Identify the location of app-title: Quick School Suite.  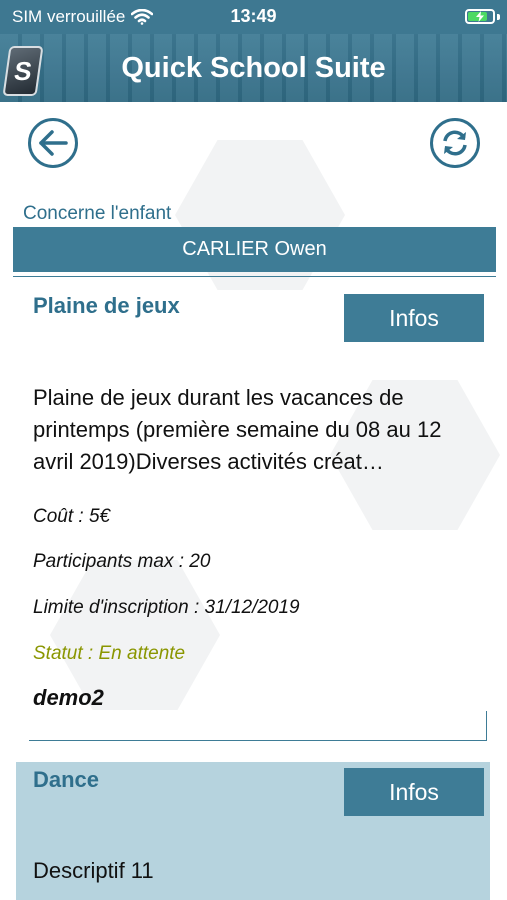
(253, 68).